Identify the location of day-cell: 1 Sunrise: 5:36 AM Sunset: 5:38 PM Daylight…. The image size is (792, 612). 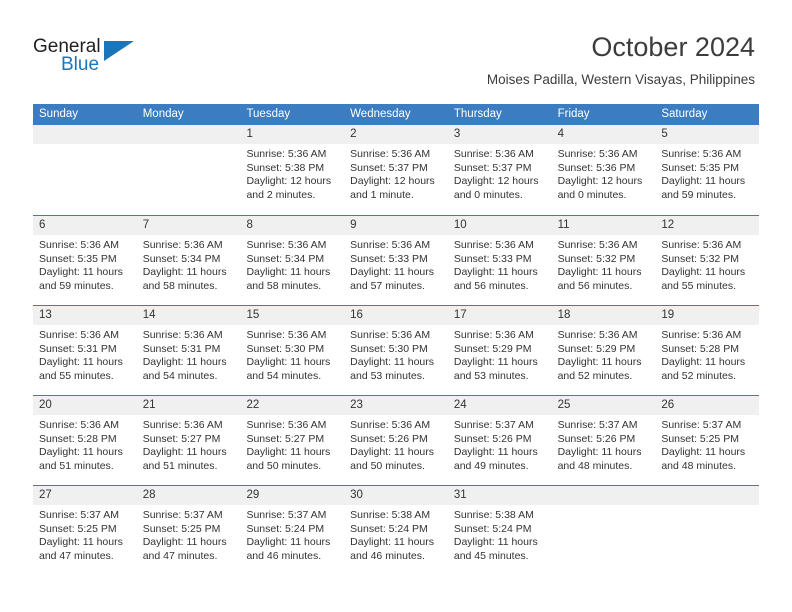
(292, 170).